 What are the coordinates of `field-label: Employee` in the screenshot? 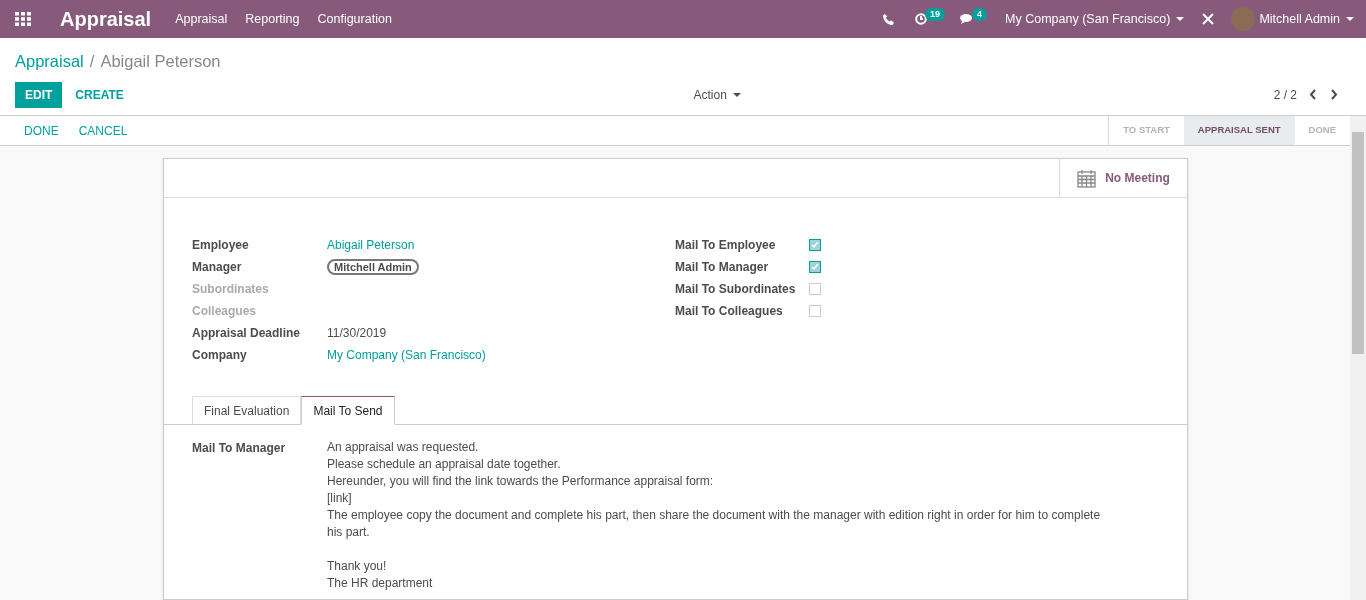 It's located at (221, 245).